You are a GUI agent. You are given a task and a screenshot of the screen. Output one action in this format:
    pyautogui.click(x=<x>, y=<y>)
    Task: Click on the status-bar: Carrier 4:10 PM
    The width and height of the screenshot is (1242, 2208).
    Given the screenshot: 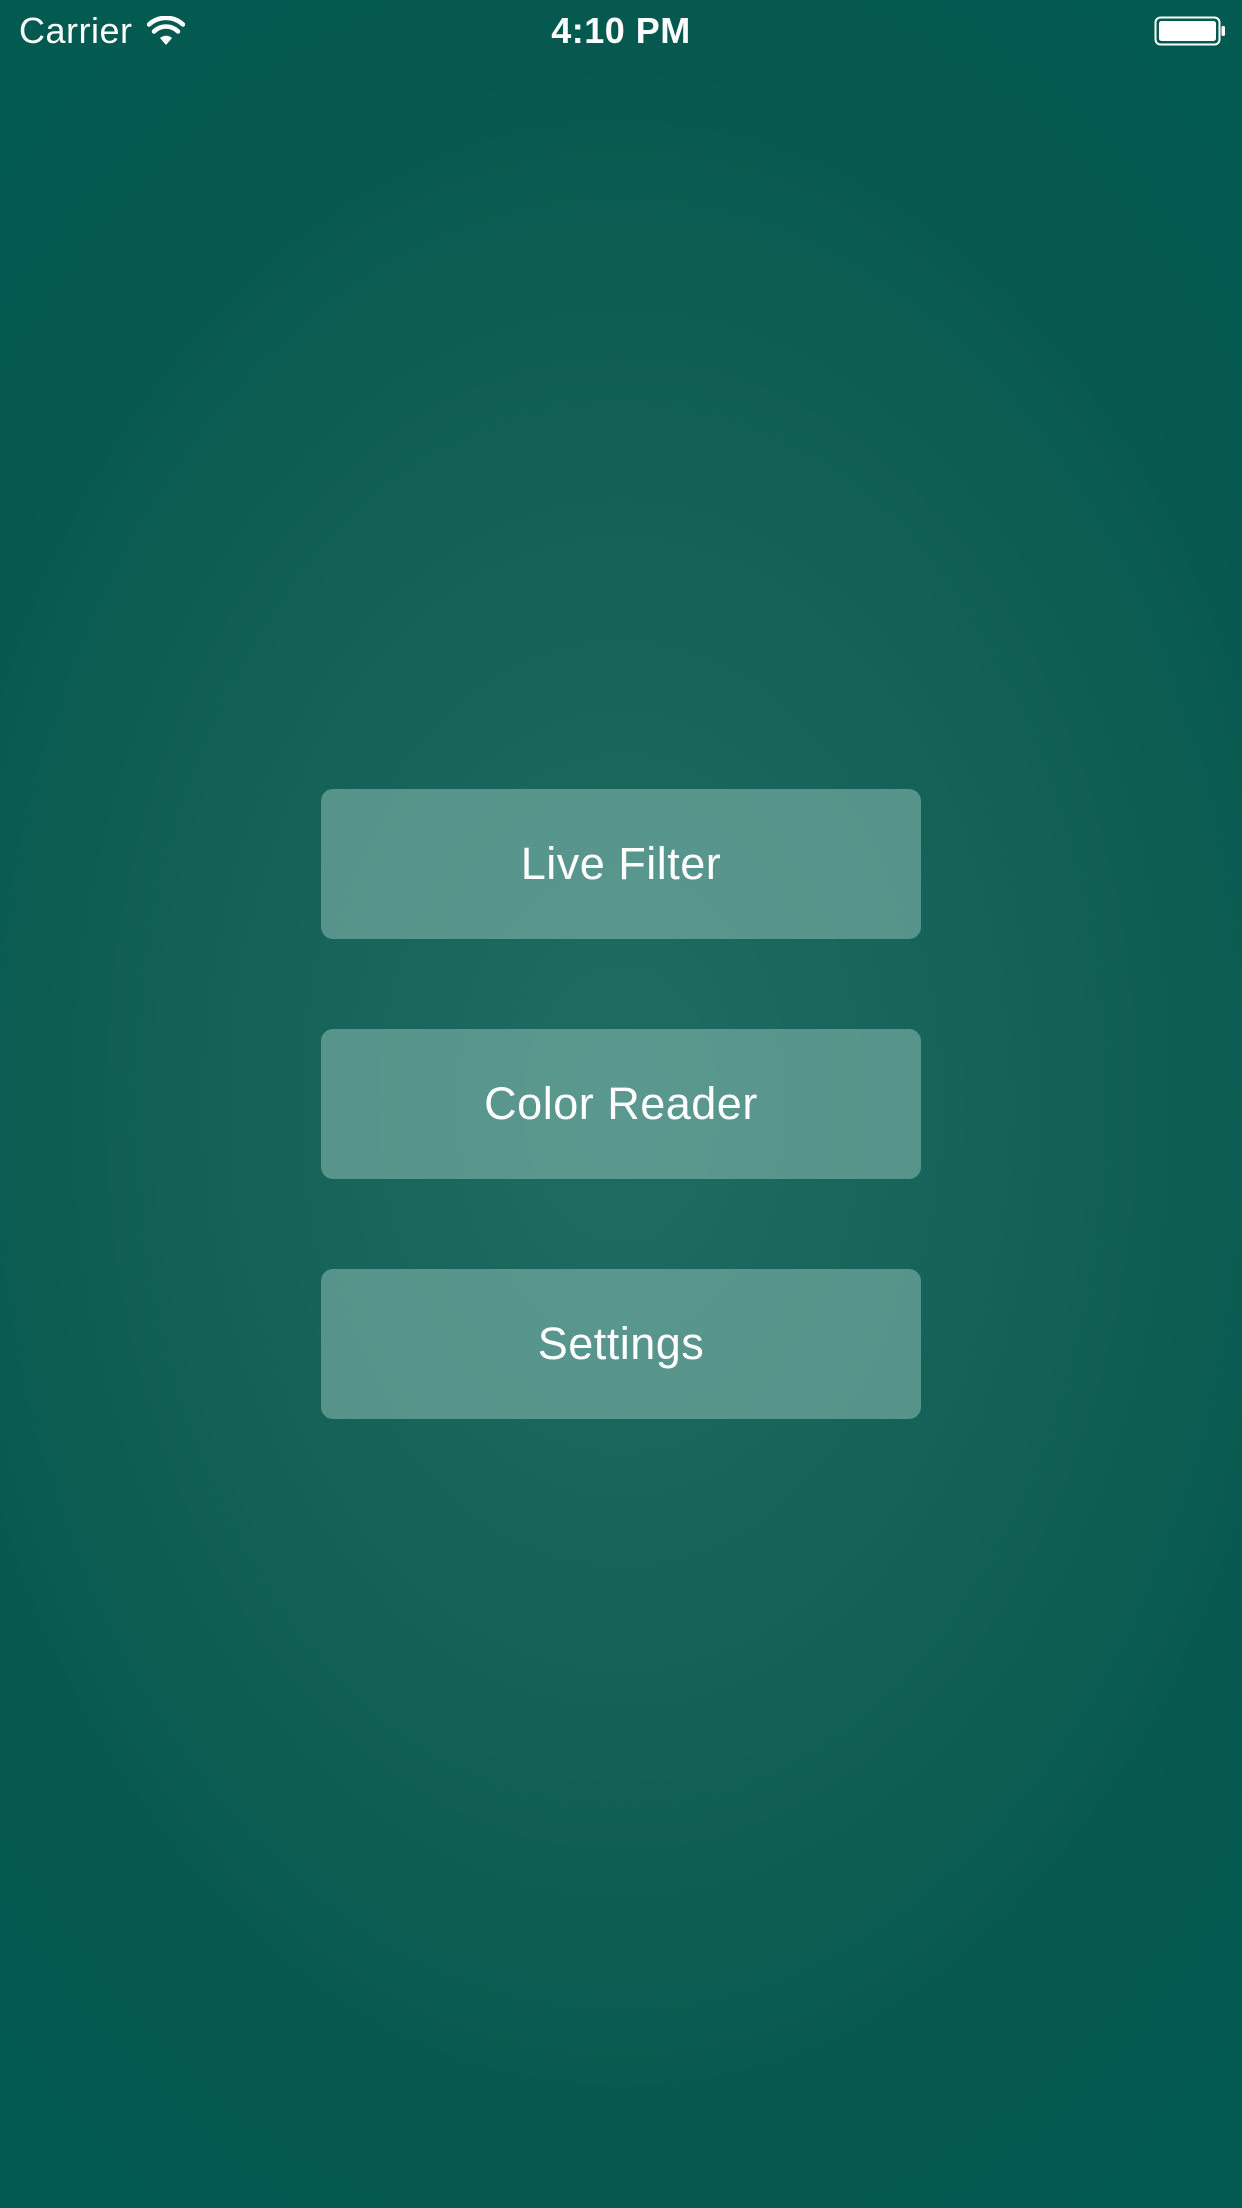 What is the action you would take?
    pyautogui.click(x=621, y=31)
    